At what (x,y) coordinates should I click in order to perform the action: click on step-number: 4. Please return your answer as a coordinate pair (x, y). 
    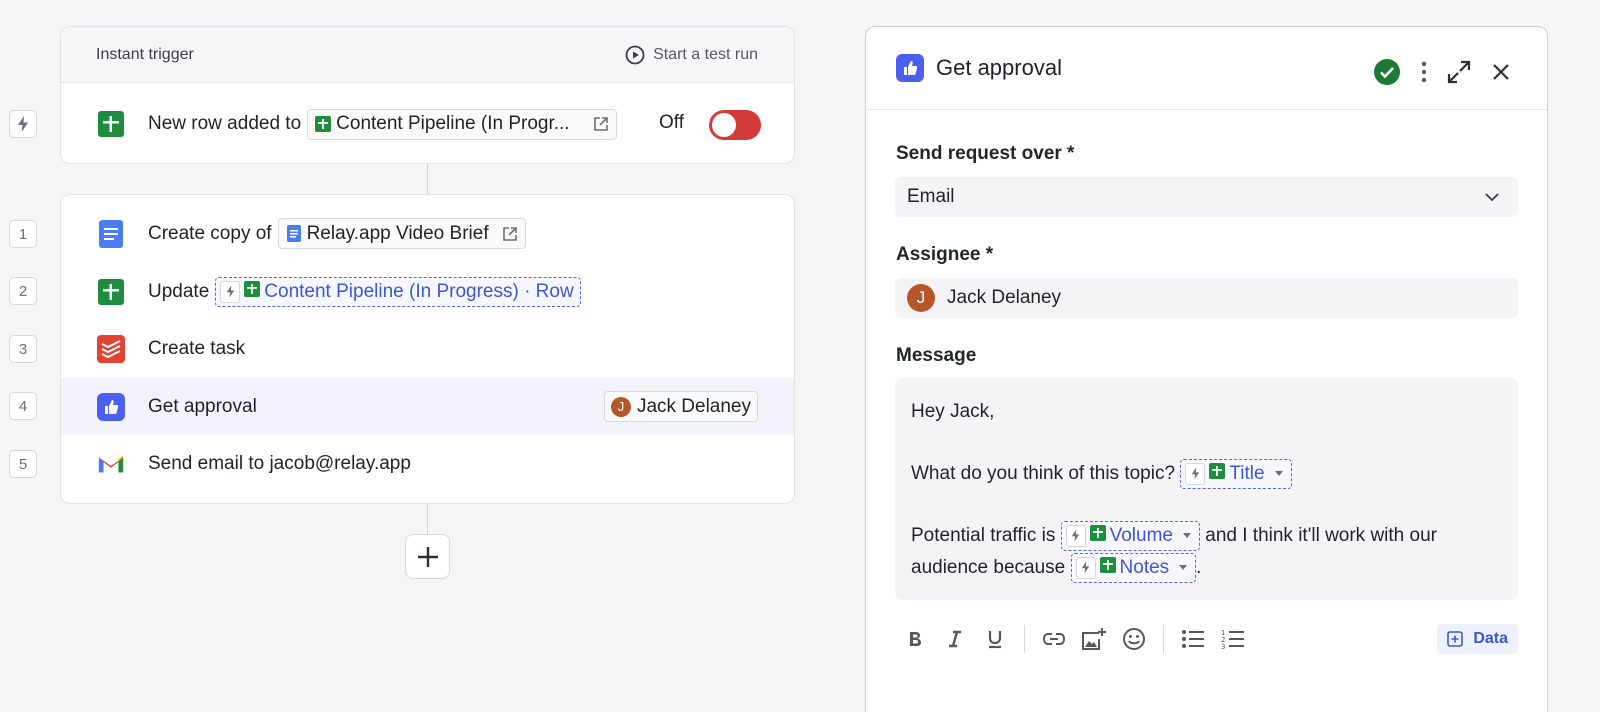
    Looking at the image, I should click on (23, 406).